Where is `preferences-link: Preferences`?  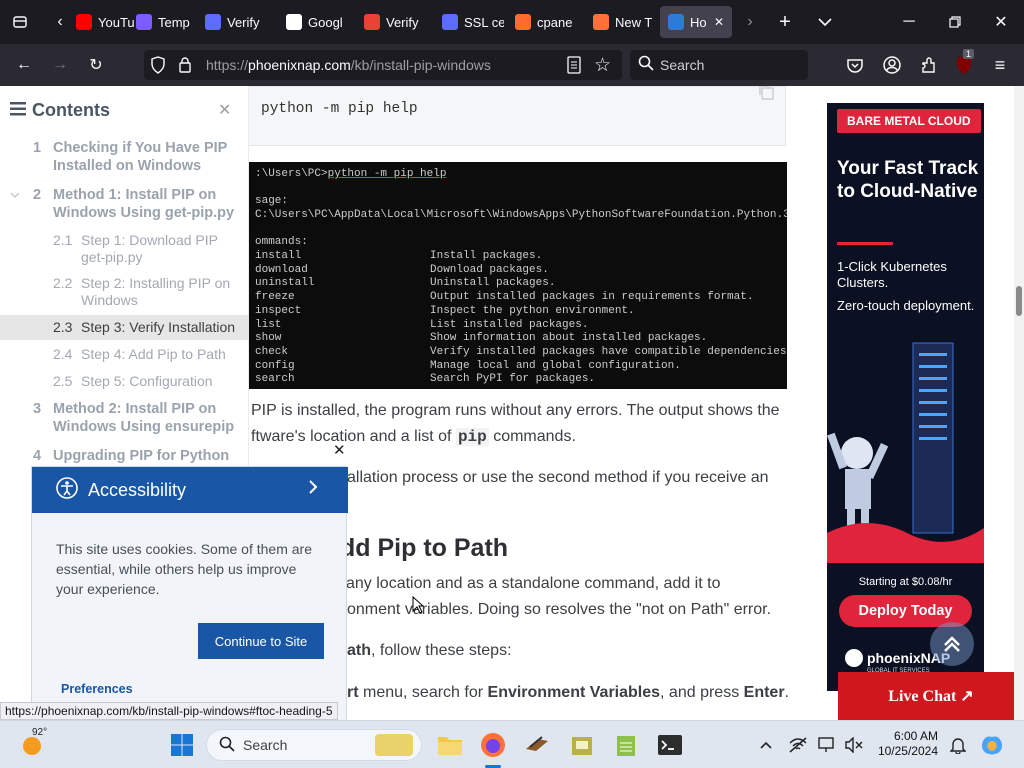
preferences-link: Preferences is located at coordinates (97, 689).